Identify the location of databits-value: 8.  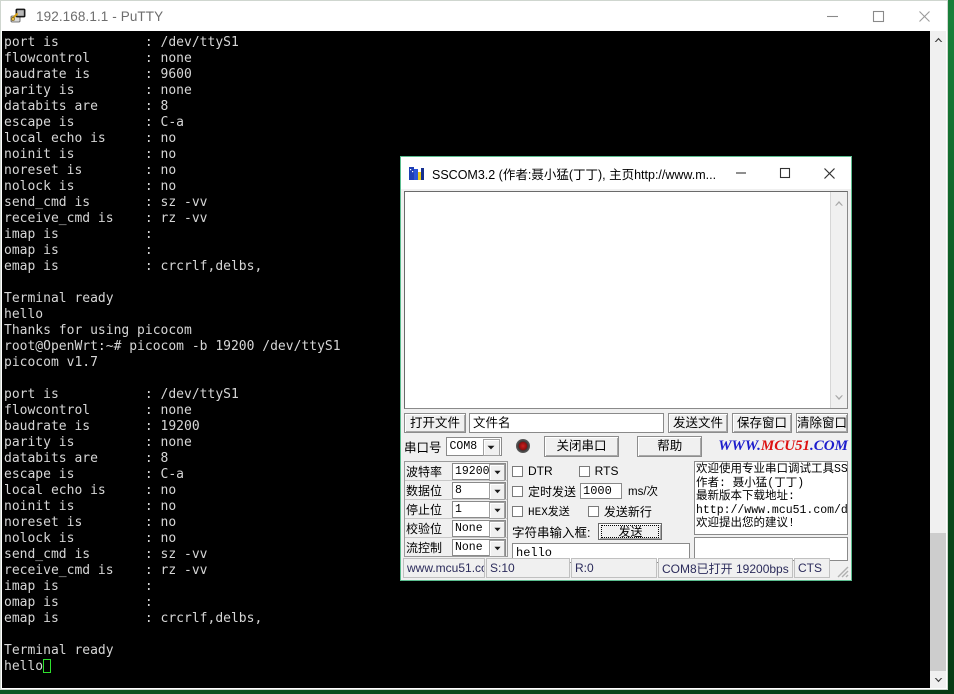
(458, 490).